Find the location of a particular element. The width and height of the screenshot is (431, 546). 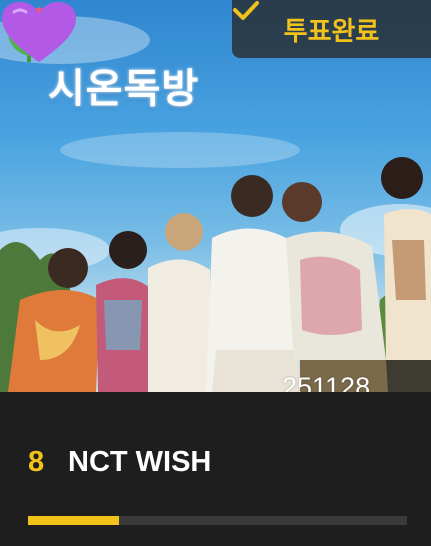

overlay-caption: 시온독방 is located at coordinates (124, 89).